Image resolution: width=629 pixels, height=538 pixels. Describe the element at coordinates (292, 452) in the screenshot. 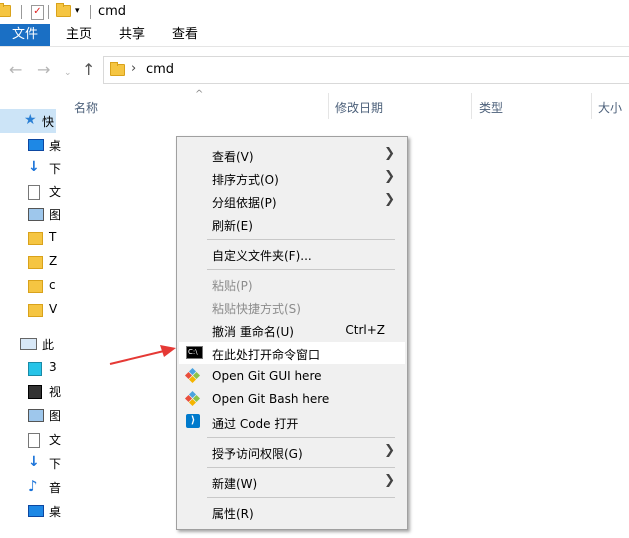

I see `menu-item-give-access: 授予访问权限(G) ❯` at that location.